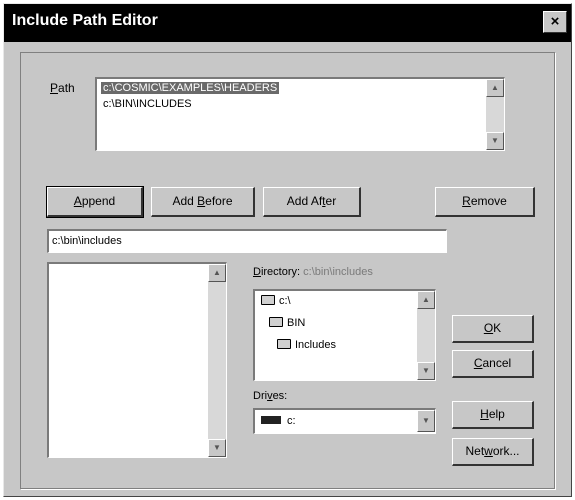 The image size is (575, 500). I want to click on add-before-button: Add Before, so click(203, 202).